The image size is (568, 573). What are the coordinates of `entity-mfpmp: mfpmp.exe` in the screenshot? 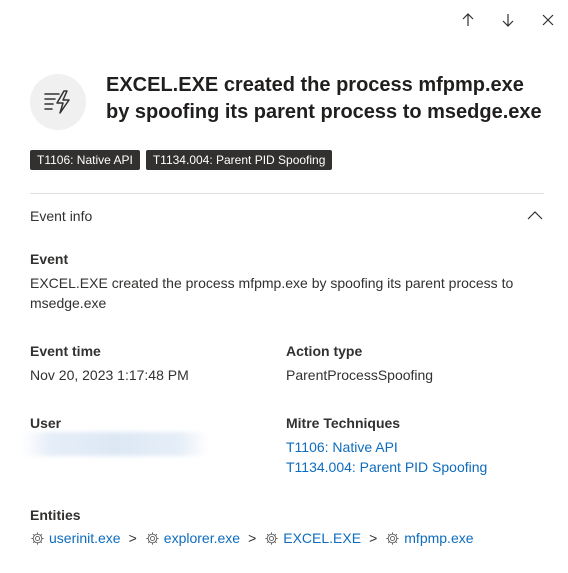 It's located at (429, 538).